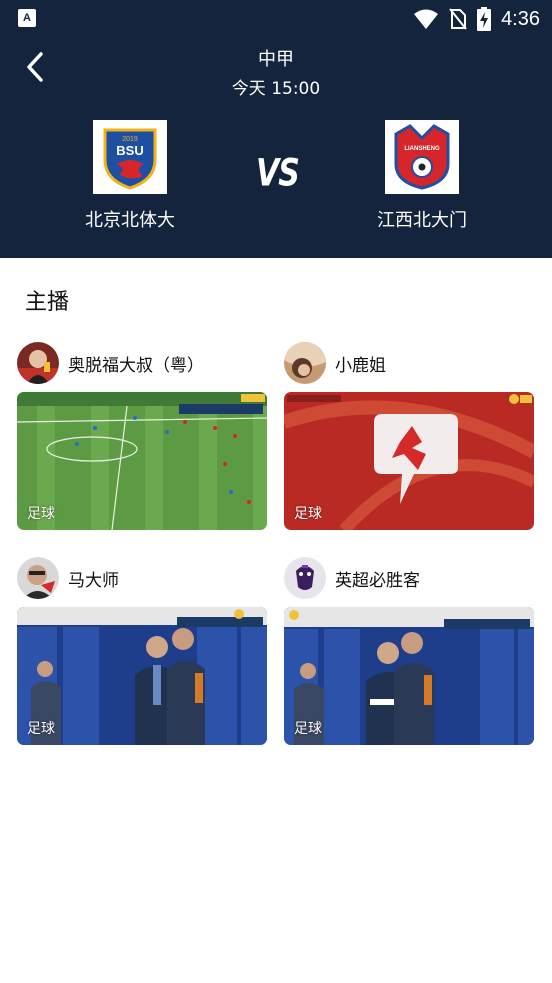  I want to click on away-team-name: 江西北大门, so click(422, 220).